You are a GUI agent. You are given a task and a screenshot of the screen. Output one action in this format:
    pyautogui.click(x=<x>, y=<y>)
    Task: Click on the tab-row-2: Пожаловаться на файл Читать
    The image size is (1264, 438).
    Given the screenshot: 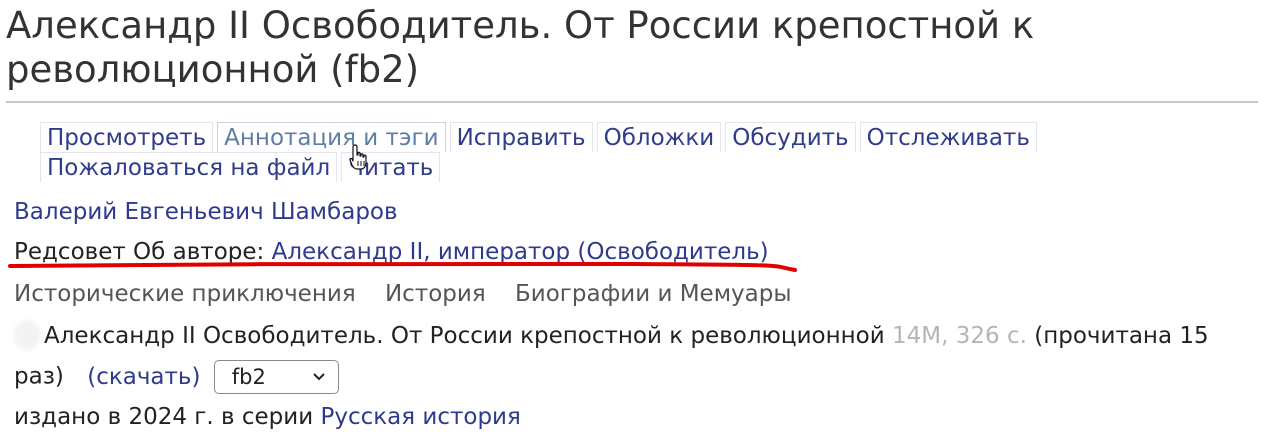 What is the action you would take?
    pyautogui.click(x=590, y=167)
    